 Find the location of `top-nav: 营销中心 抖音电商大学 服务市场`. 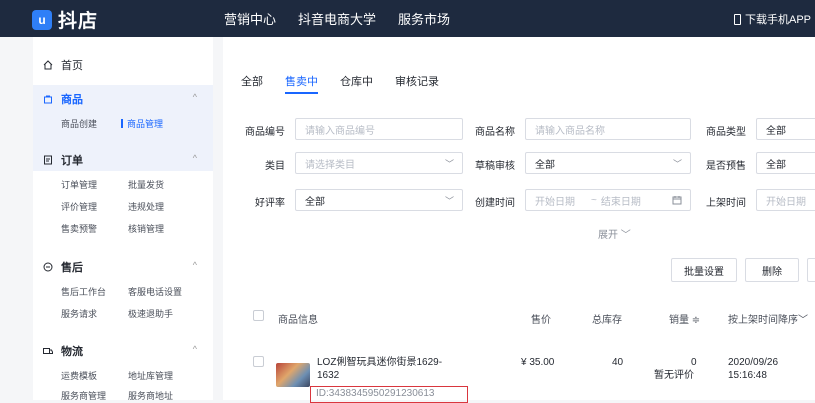

top-nav: 营销中心 抖音电商大学 服务市场 is located at coordinates (348, 18).